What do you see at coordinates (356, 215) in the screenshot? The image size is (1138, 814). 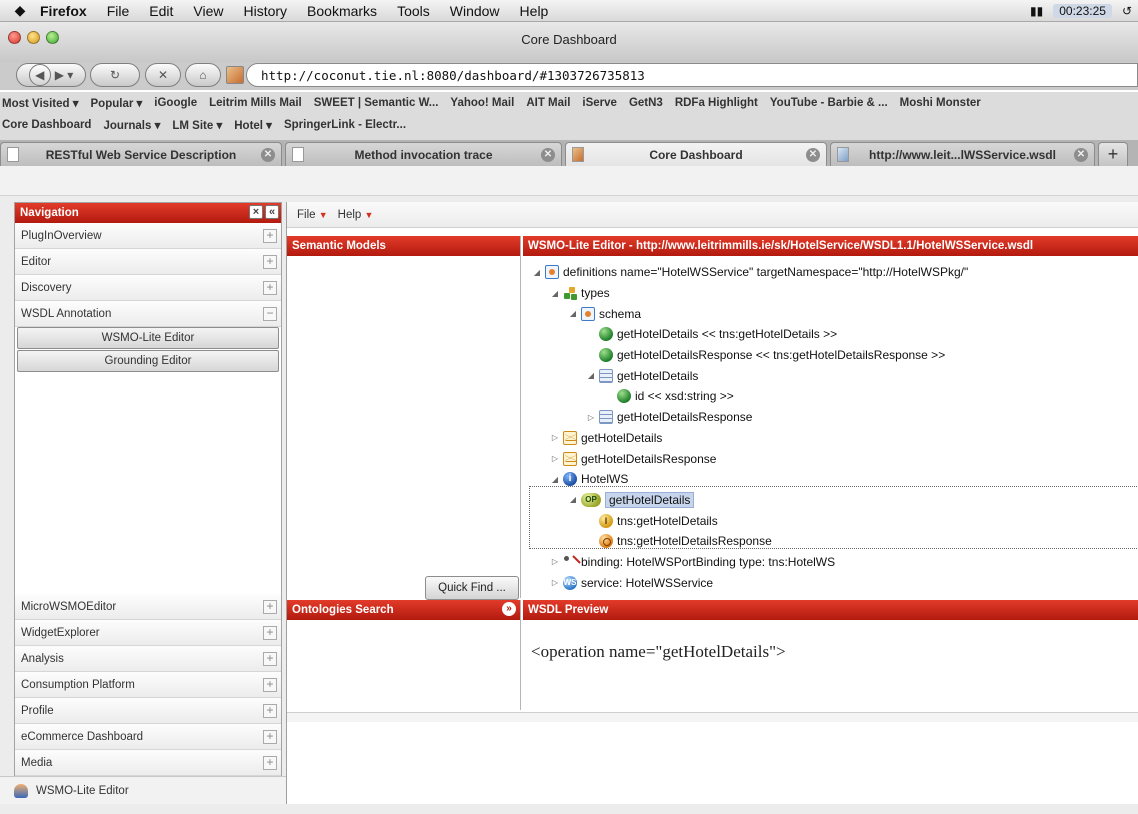 I see `help-menu: Help ▼` at bounding box center [356, 215].